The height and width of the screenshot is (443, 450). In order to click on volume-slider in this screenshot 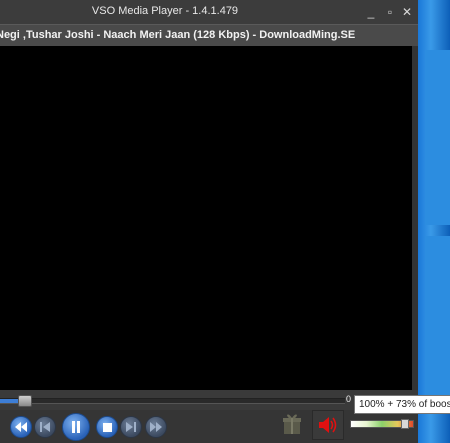, I will do `click(382, 424)`.